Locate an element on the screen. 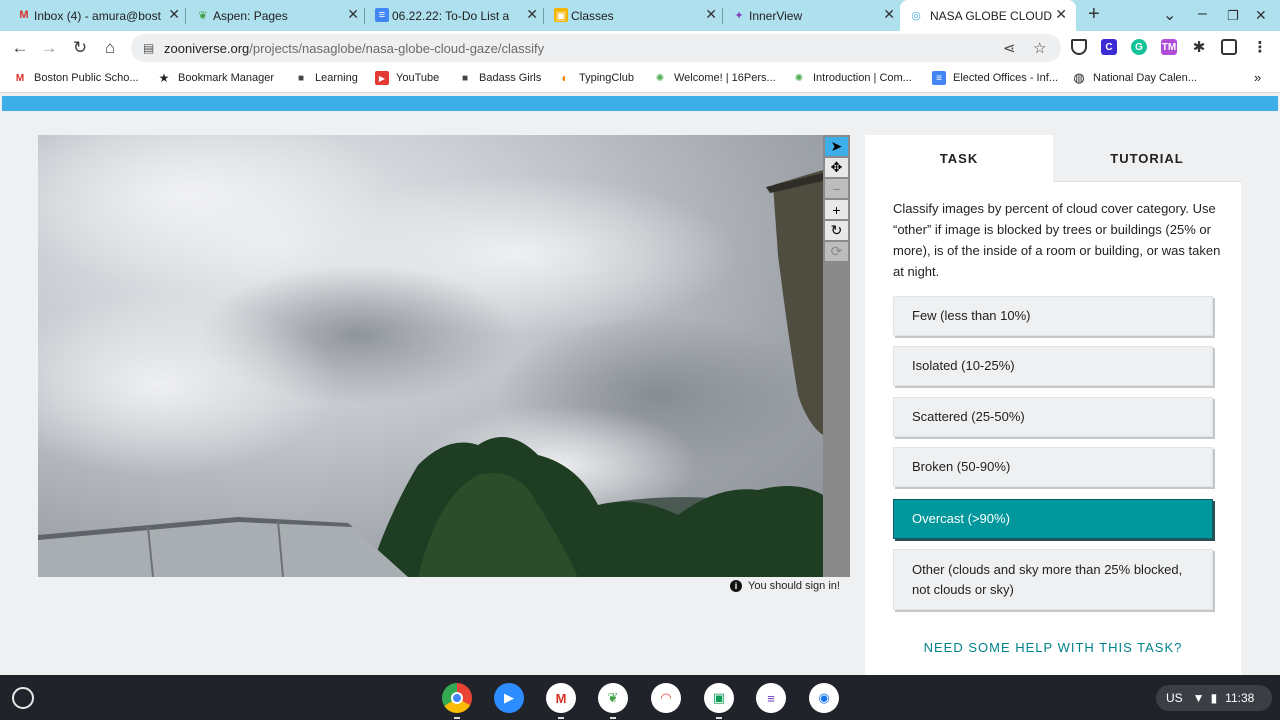 Image resolution: width=1280 pixels, height=720 pixels. battery-icon: ▮ is located at coordinates (1214, 698).